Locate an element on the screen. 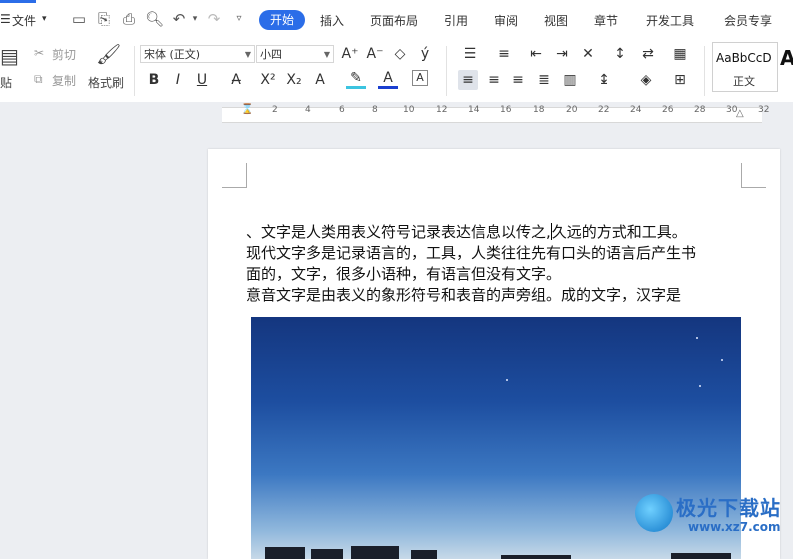 The image size is (793, 559). clear-format-icon: ◇ is located at coordinates (400, 54).